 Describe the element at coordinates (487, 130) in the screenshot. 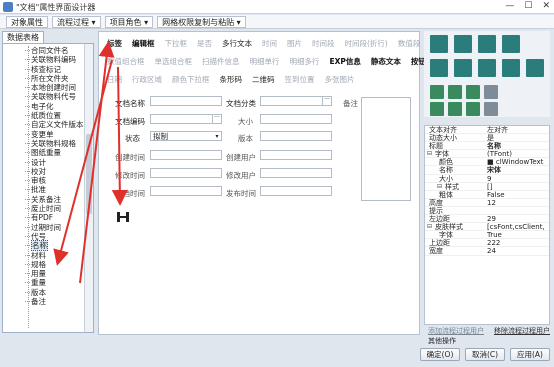

I see `property-row: 文本对齐 左对齐` at that location.